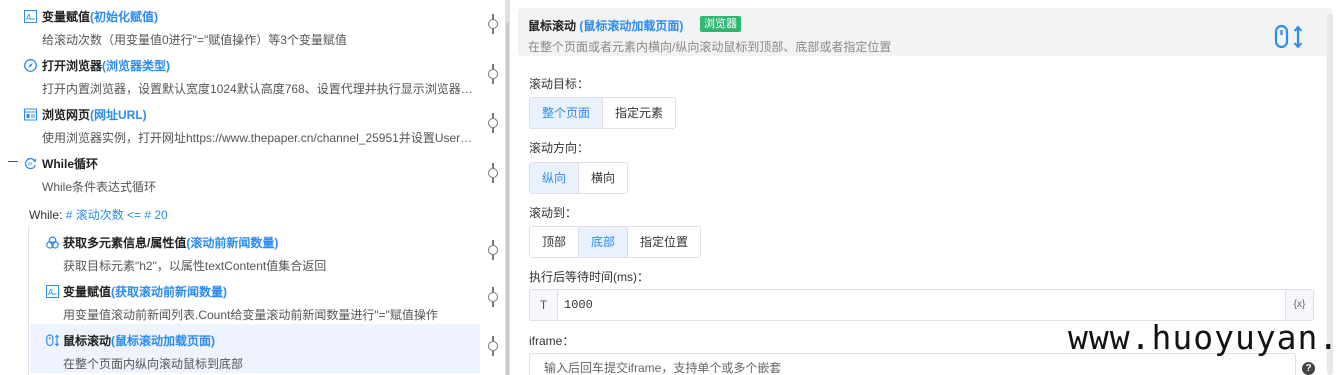  What do you see at coordinates (553, 213) in the screenshot?
I see `scroll-to-label: 滚动到：` at bounding box center [553, 213].